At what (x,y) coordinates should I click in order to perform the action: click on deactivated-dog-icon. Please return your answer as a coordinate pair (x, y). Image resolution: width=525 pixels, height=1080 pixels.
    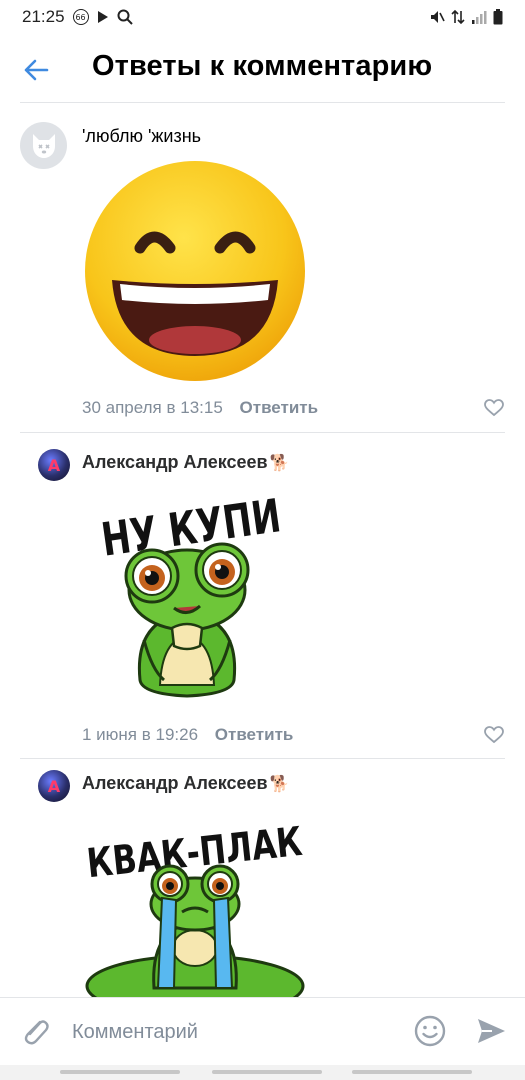
    Looking at the image, I should click on (43, 145).